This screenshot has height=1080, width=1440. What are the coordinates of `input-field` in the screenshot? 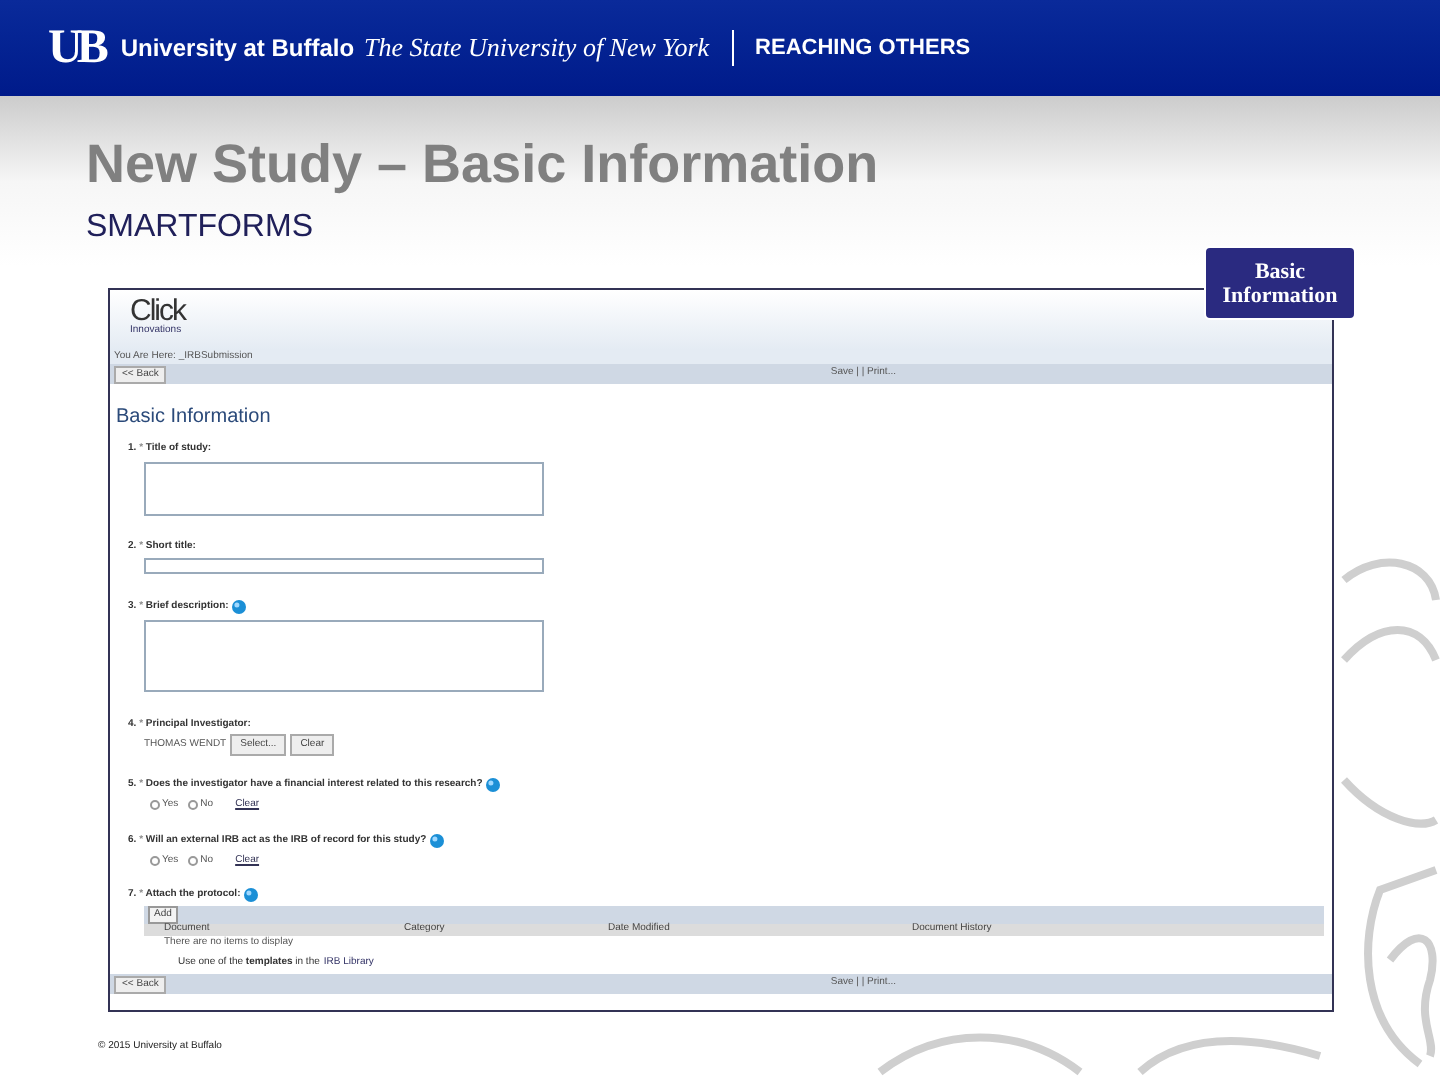 It's located at (344, 566).